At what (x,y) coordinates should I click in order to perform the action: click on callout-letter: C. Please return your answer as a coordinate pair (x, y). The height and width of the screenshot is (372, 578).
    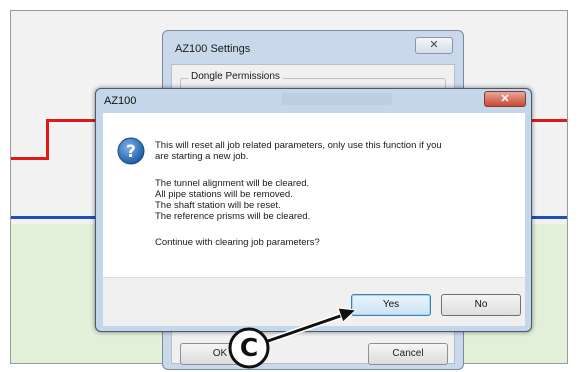
    Looking at the image, I should click on (249, 347).